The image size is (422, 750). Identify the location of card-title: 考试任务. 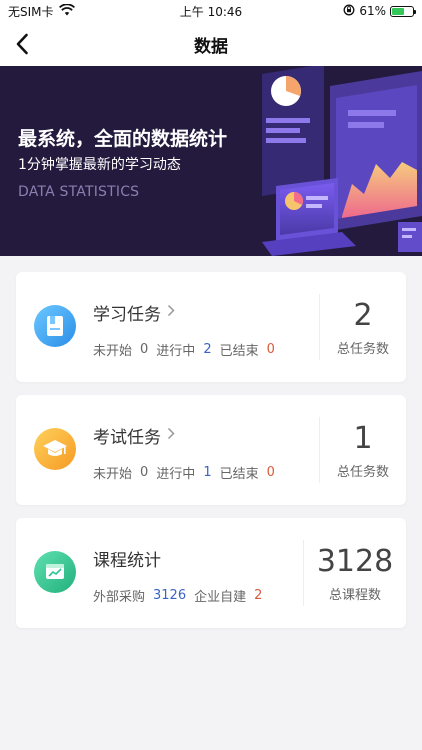
(127, 438).